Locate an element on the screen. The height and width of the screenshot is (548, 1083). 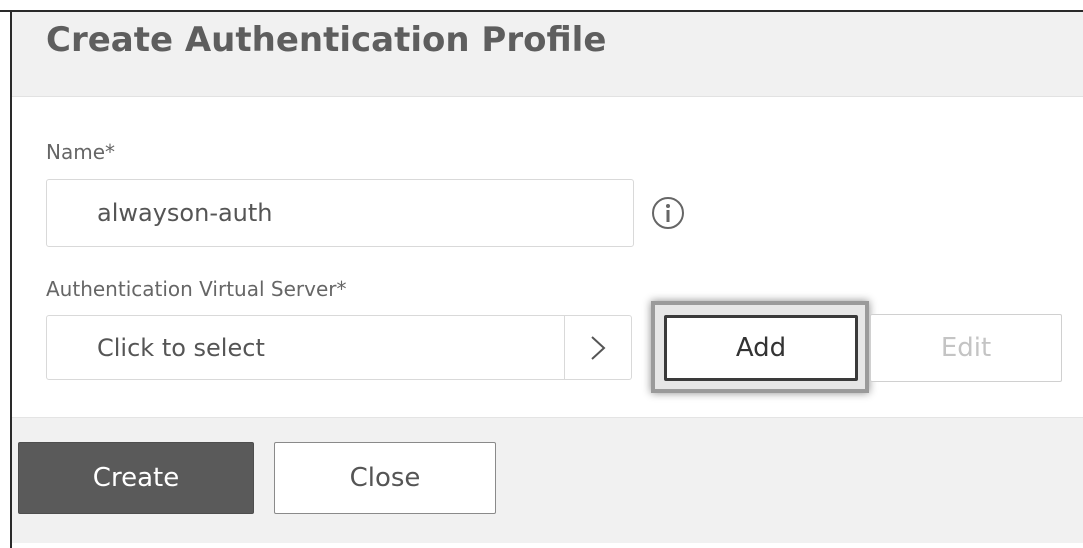
close-button: Close is located at coordinates (385, 478).